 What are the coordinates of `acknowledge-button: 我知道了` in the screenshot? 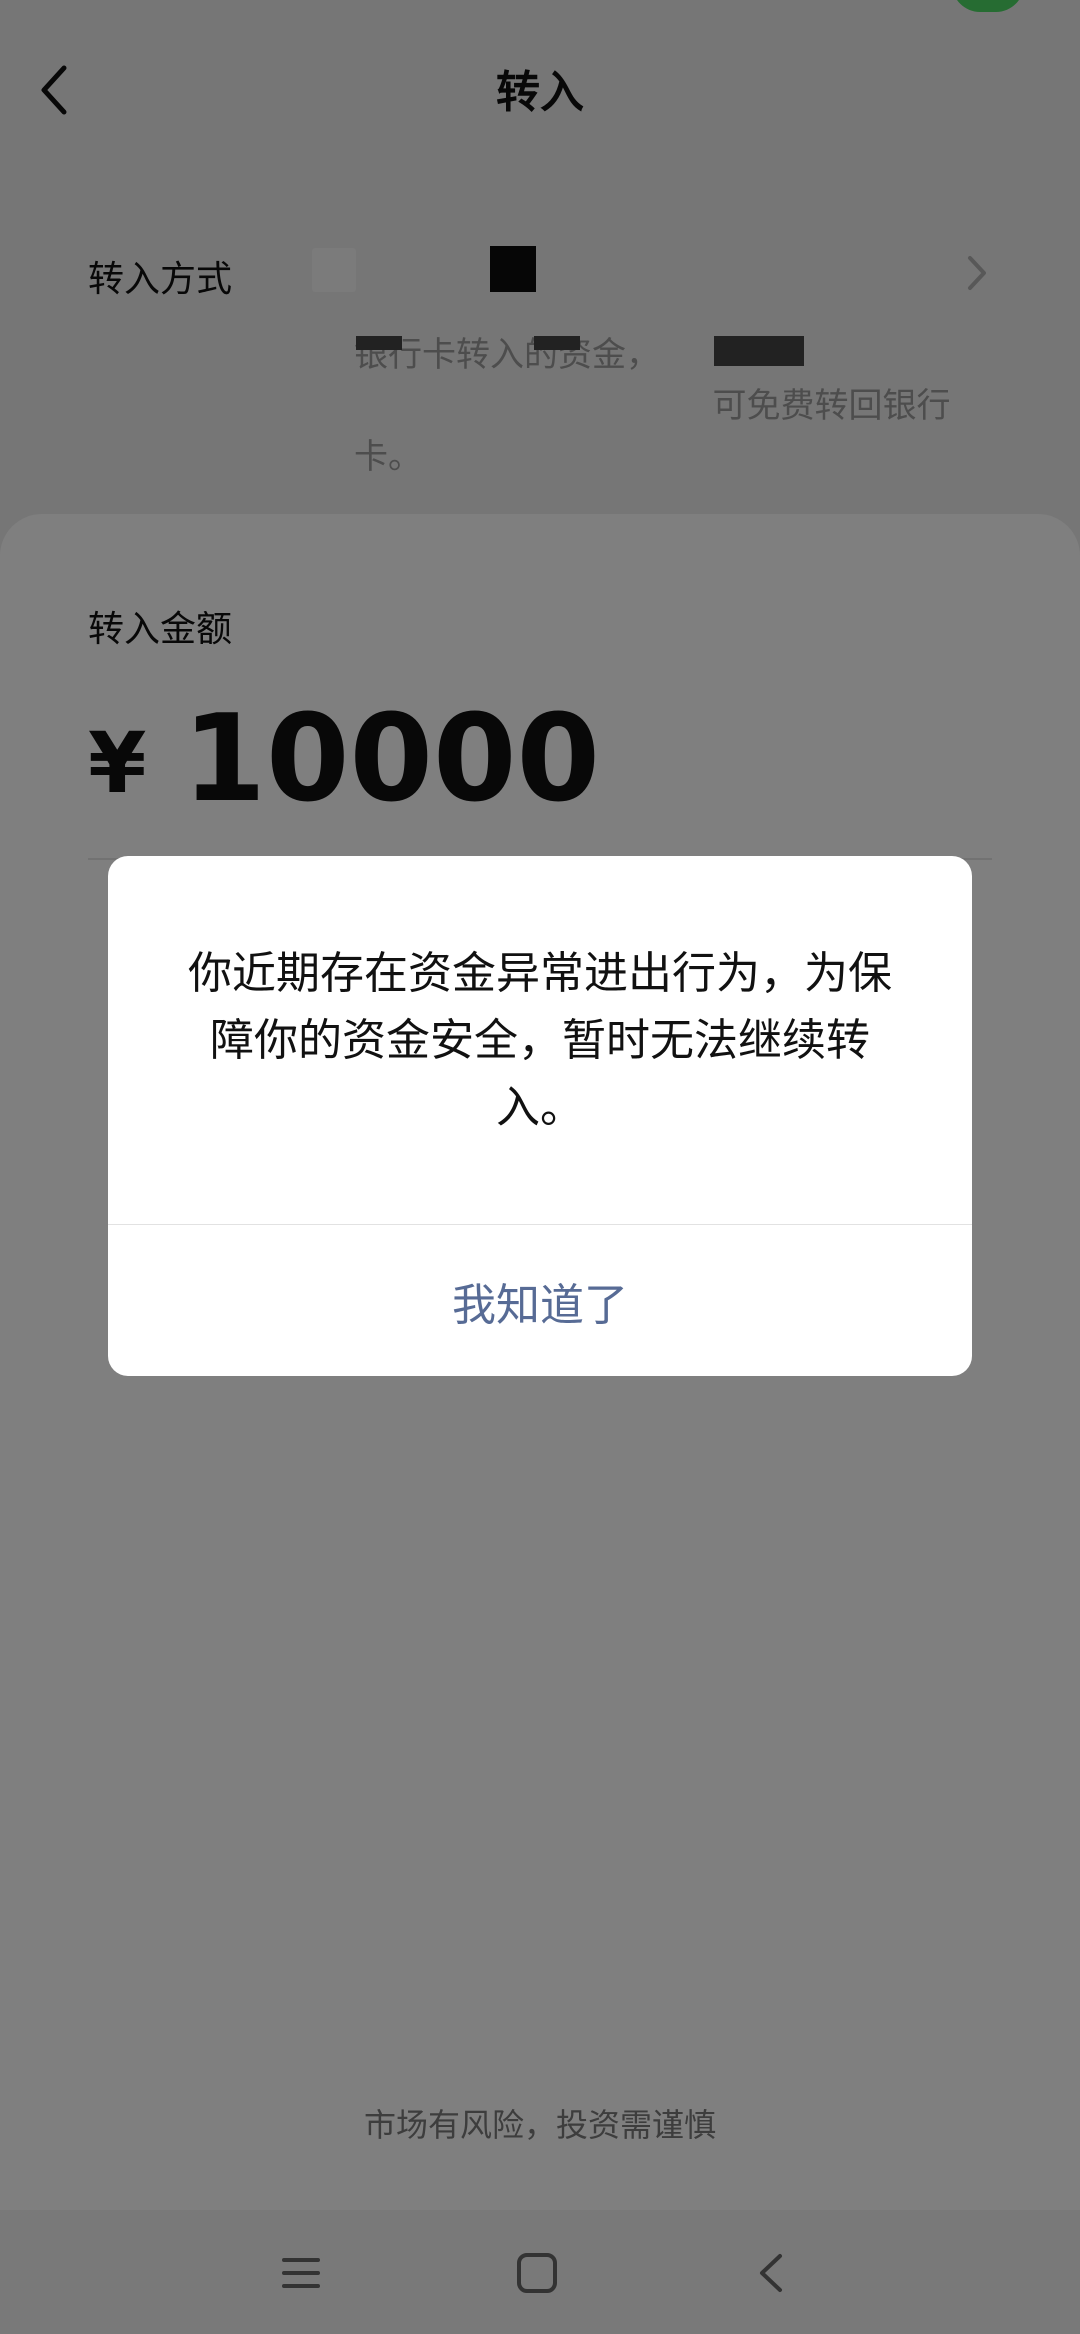 It's located at (540, 1300).